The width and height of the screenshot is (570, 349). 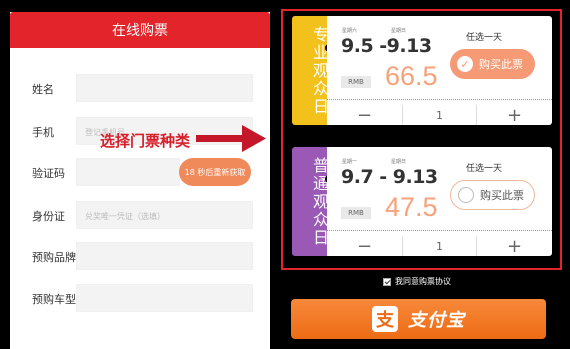 I want to click on model-input, so click(x=164, y=298).